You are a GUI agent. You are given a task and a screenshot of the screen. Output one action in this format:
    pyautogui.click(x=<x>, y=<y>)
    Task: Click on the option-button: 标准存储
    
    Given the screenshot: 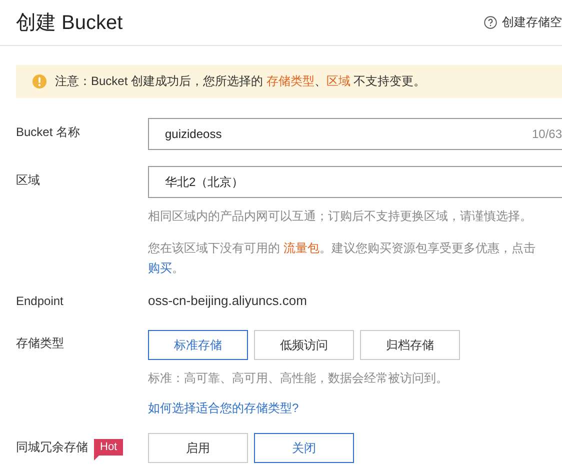 What is the action you would take?
    pyautogui.click(x=198, y=345)
    